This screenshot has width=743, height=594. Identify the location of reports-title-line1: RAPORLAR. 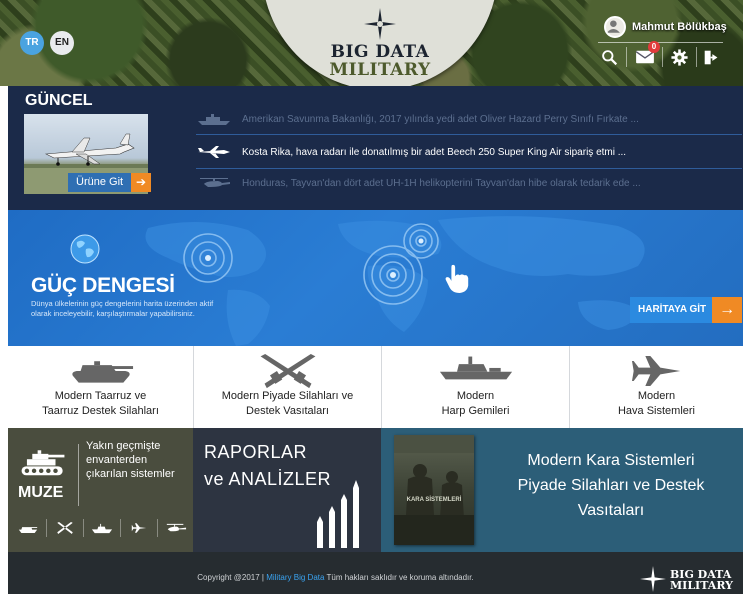
(256, 452).